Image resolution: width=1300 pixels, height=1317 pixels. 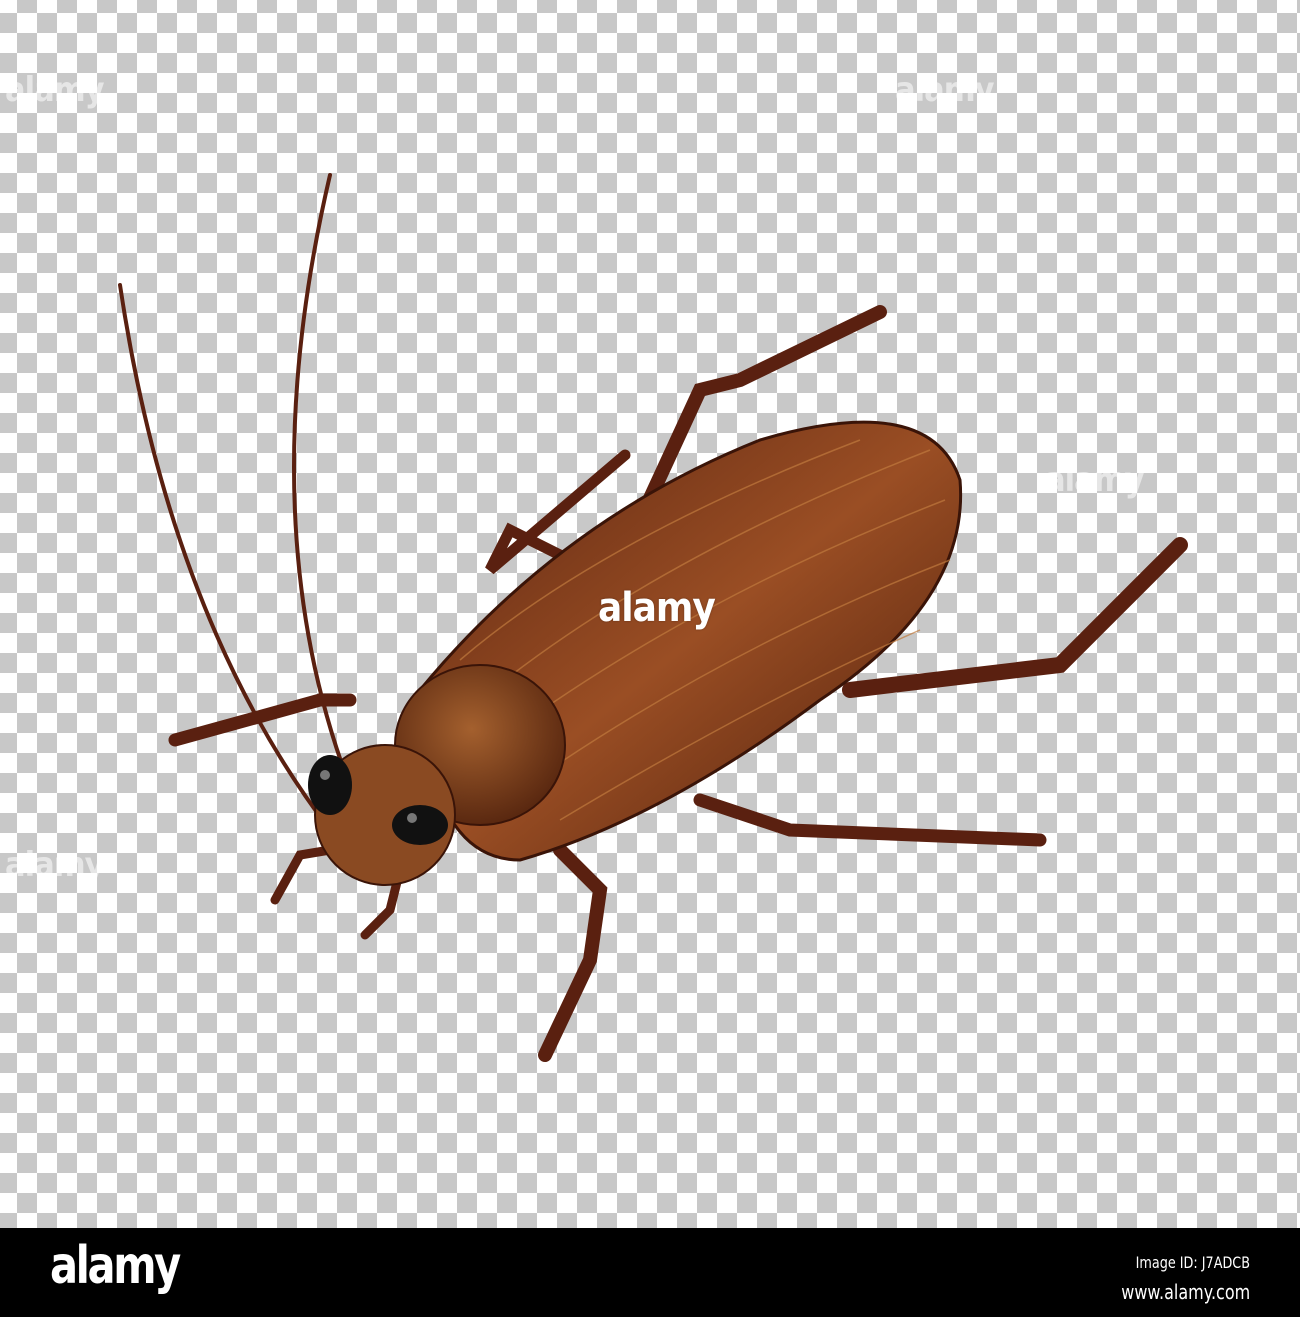 I want to click on footer-bar: alamy Image ID: J7ADCB www.alamy.com, so click(x=650, y=1272).